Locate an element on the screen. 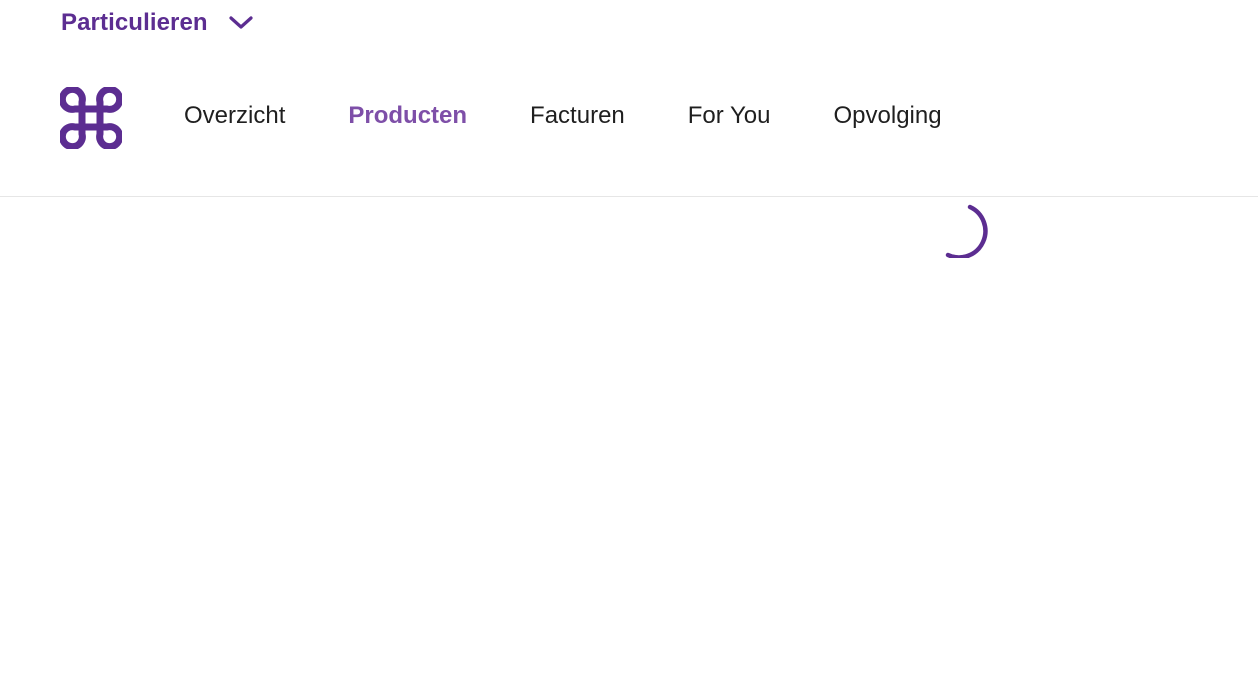 This screenshot has height=682, width=1258. loading-spinner-icon is located at coordinates (962, 232).